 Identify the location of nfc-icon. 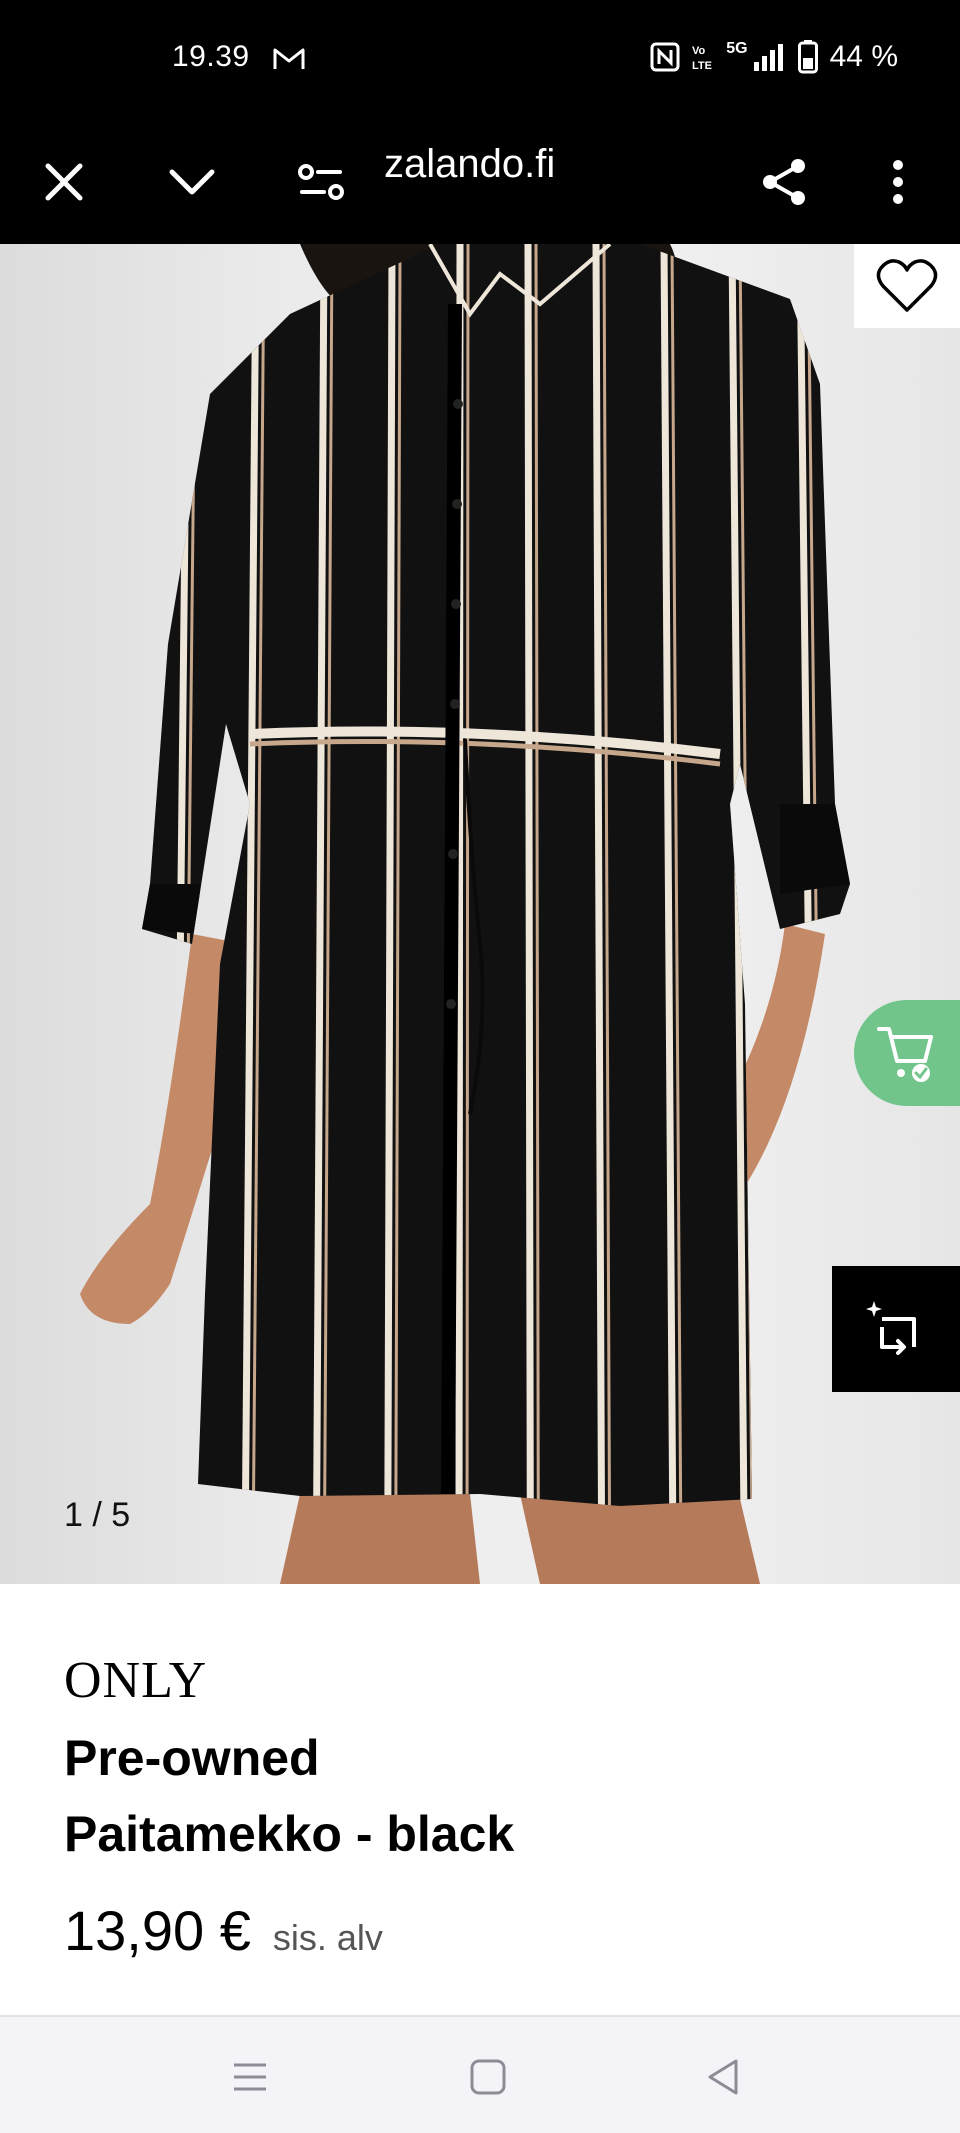
(665, 57).